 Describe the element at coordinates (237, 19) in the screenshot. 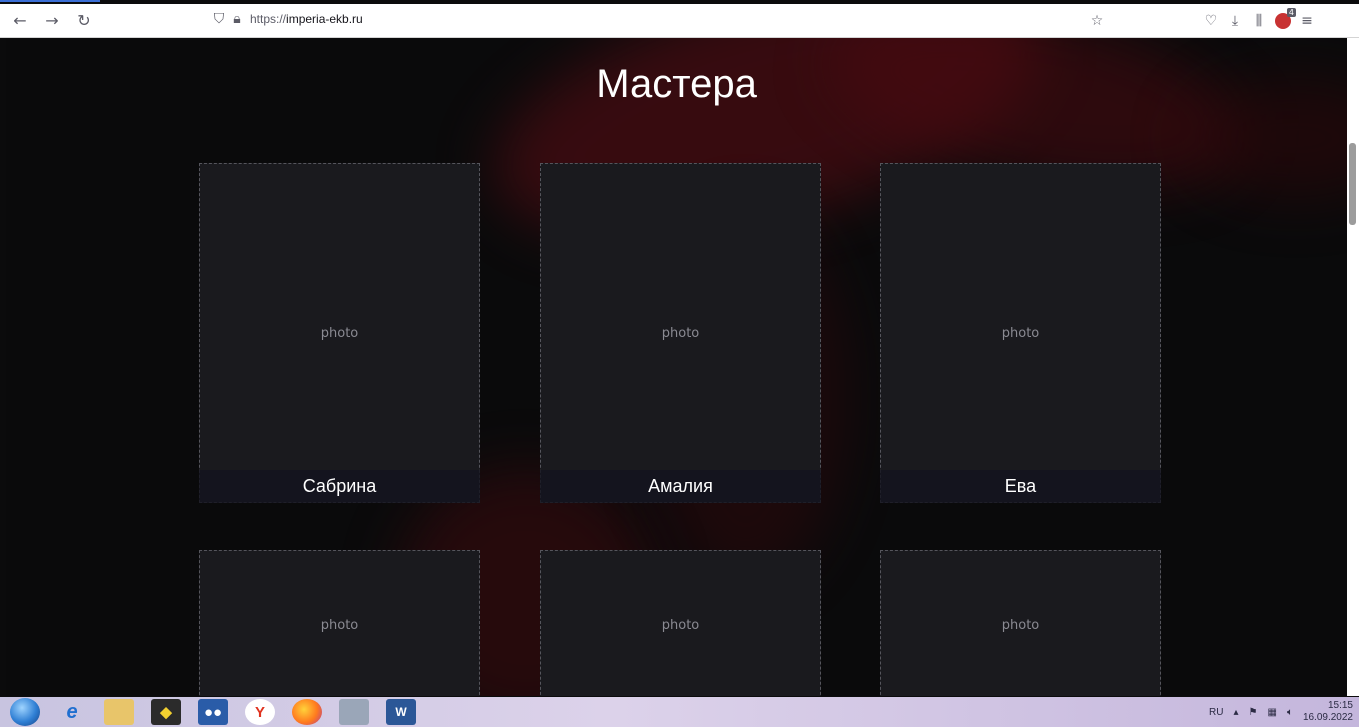

I see `lock-icon: 🔒︎` at that location.